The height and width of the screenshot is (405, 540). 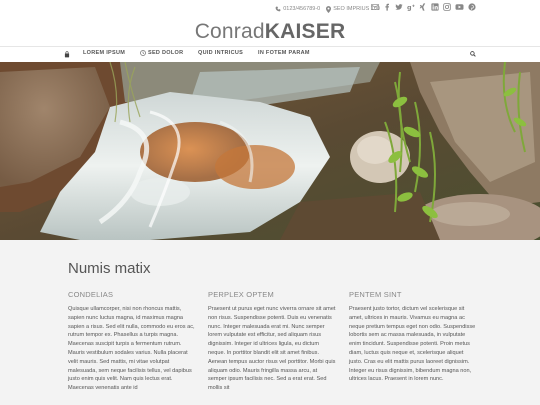 What do you see at coordinates (459, 7) in the screenshot?
I see `youtube-icon` at bounding box center [459, 7].